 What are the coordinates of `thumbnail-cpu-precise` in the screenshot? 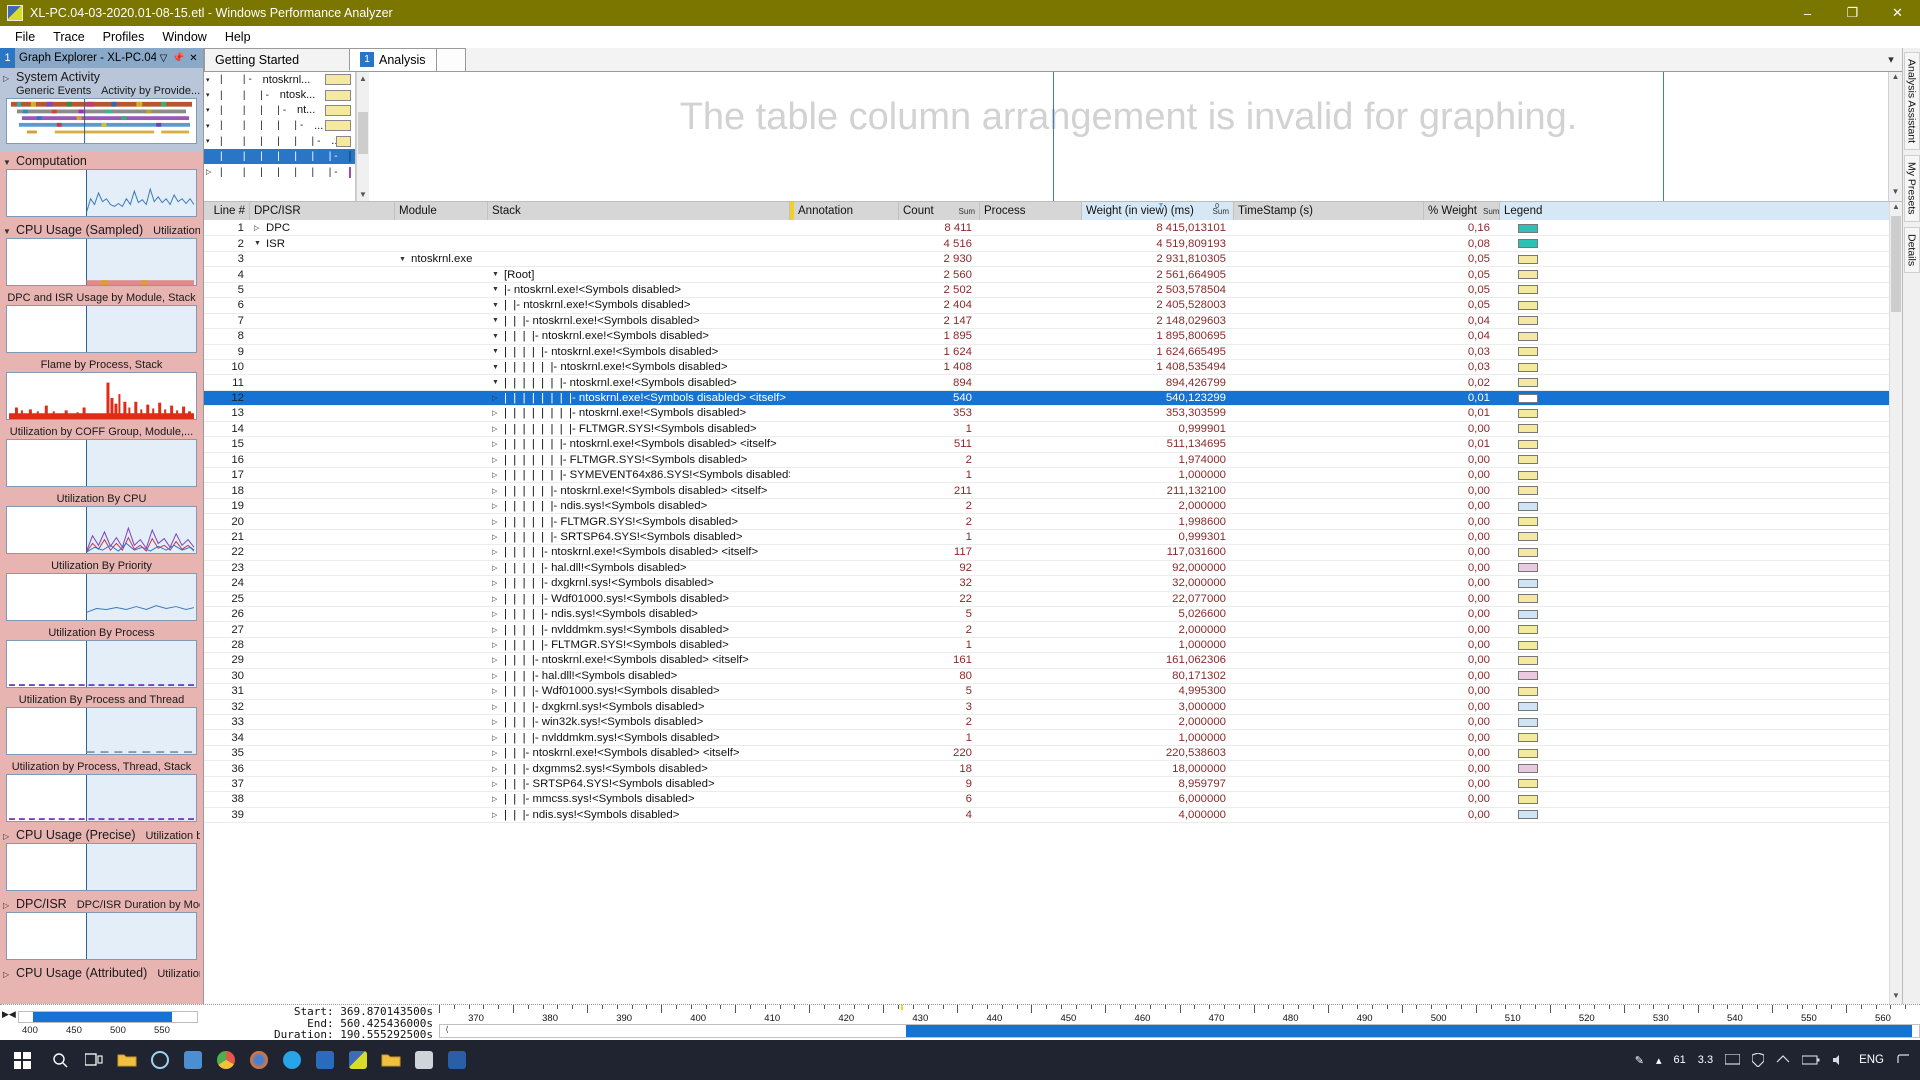 It's located at (101, 867).